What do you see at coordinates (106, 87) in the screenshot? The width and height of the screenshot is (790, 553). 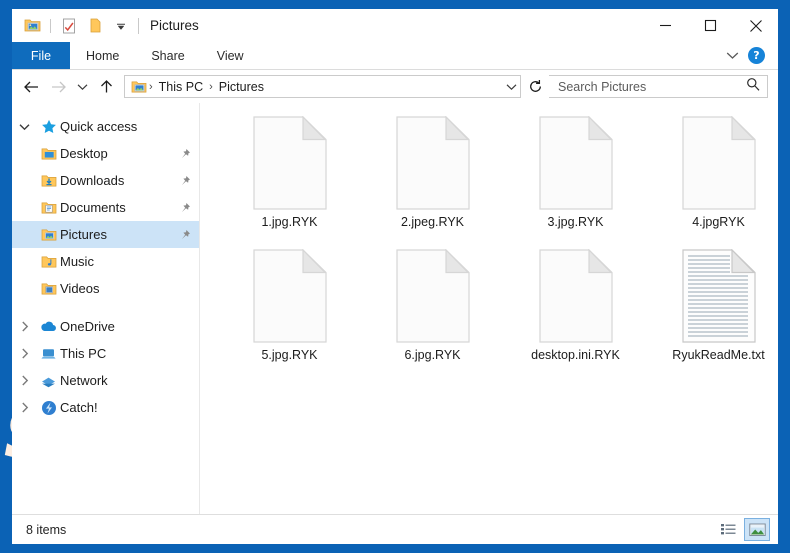 I see `up-button` at bounding box center [106, 87].